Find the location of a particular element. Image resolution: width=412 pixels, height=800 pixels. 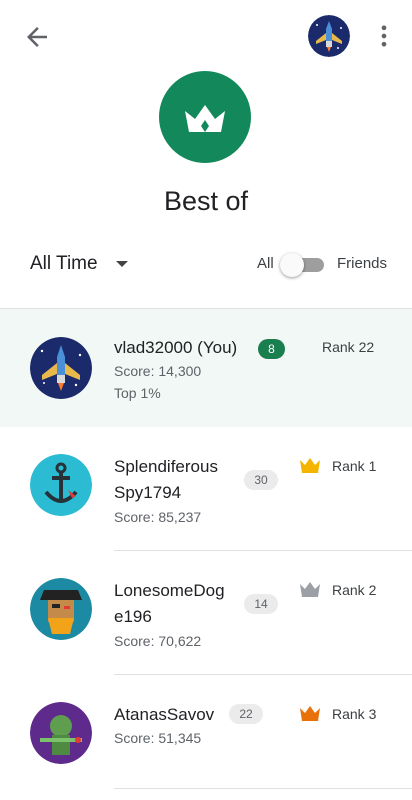

time-filter-dropdown: All Time is located at coordinates (79, 264).